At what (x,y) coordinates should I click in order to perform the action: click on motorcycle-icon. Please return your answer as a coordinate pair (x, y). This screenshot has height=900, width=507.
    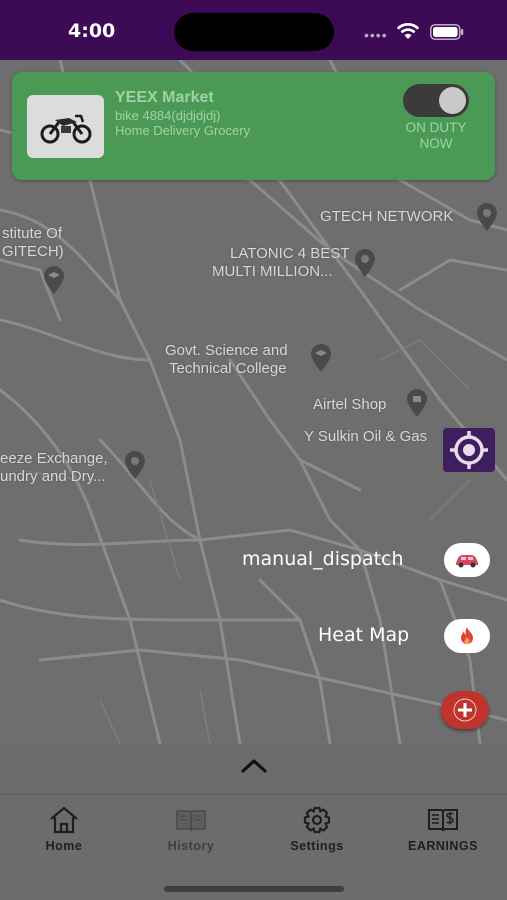
    Looking at the image, I should click on (65, 128).